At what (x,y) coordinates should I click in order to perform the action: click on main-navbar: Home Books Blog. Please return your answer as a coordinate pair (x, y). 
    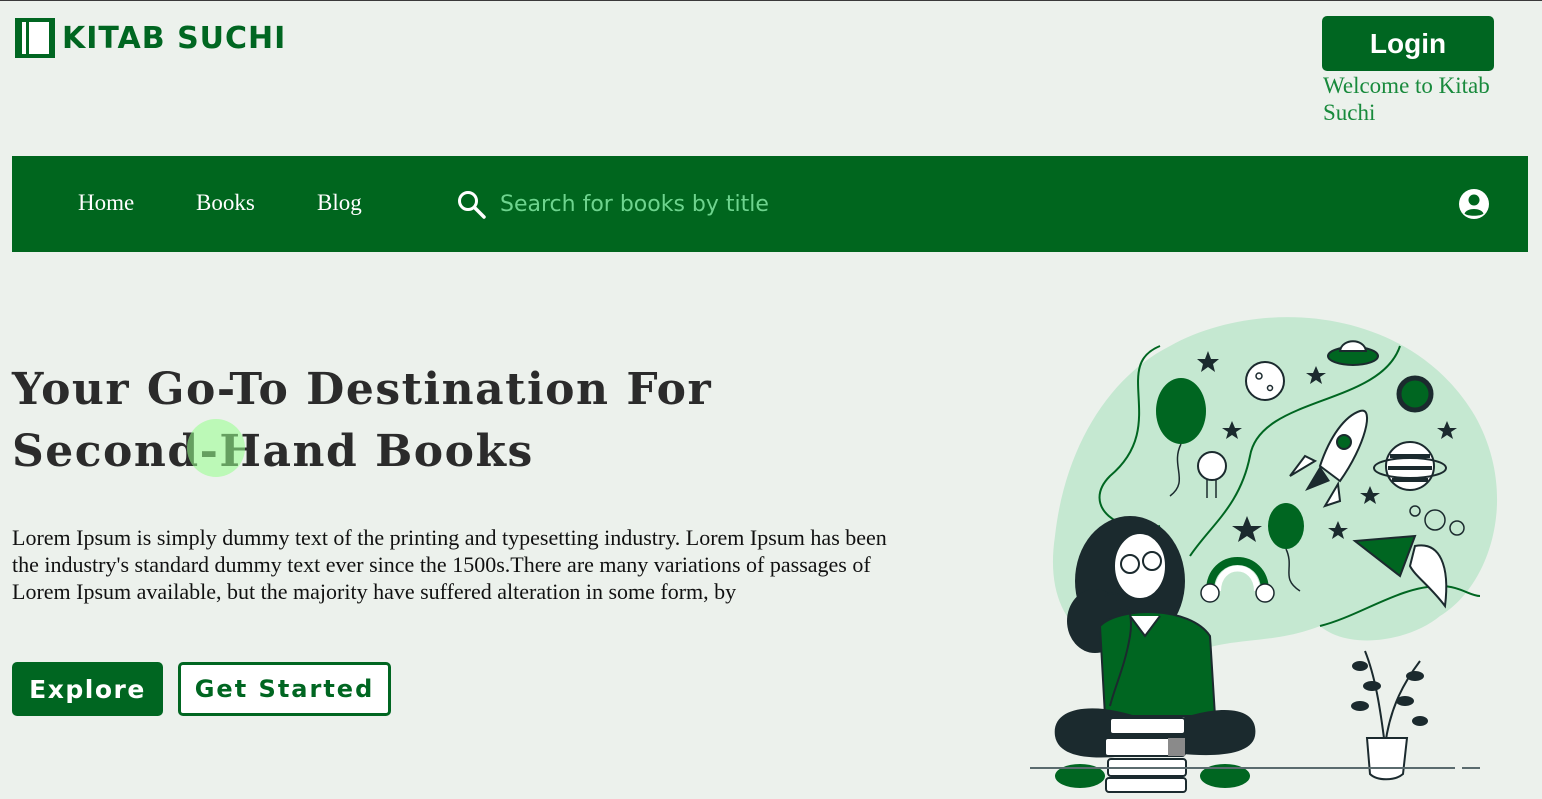
    Looking at the image, I should click on (770, 204).